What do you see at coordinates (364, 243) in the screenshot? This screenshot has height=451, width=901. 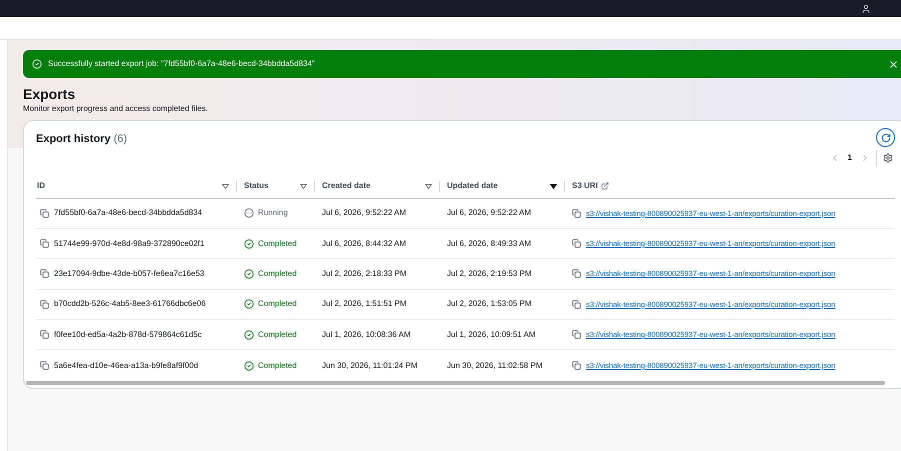 I see `created-date: Jul 6, 2026, 8:44:32 AM` at bounding box center [364, 243].